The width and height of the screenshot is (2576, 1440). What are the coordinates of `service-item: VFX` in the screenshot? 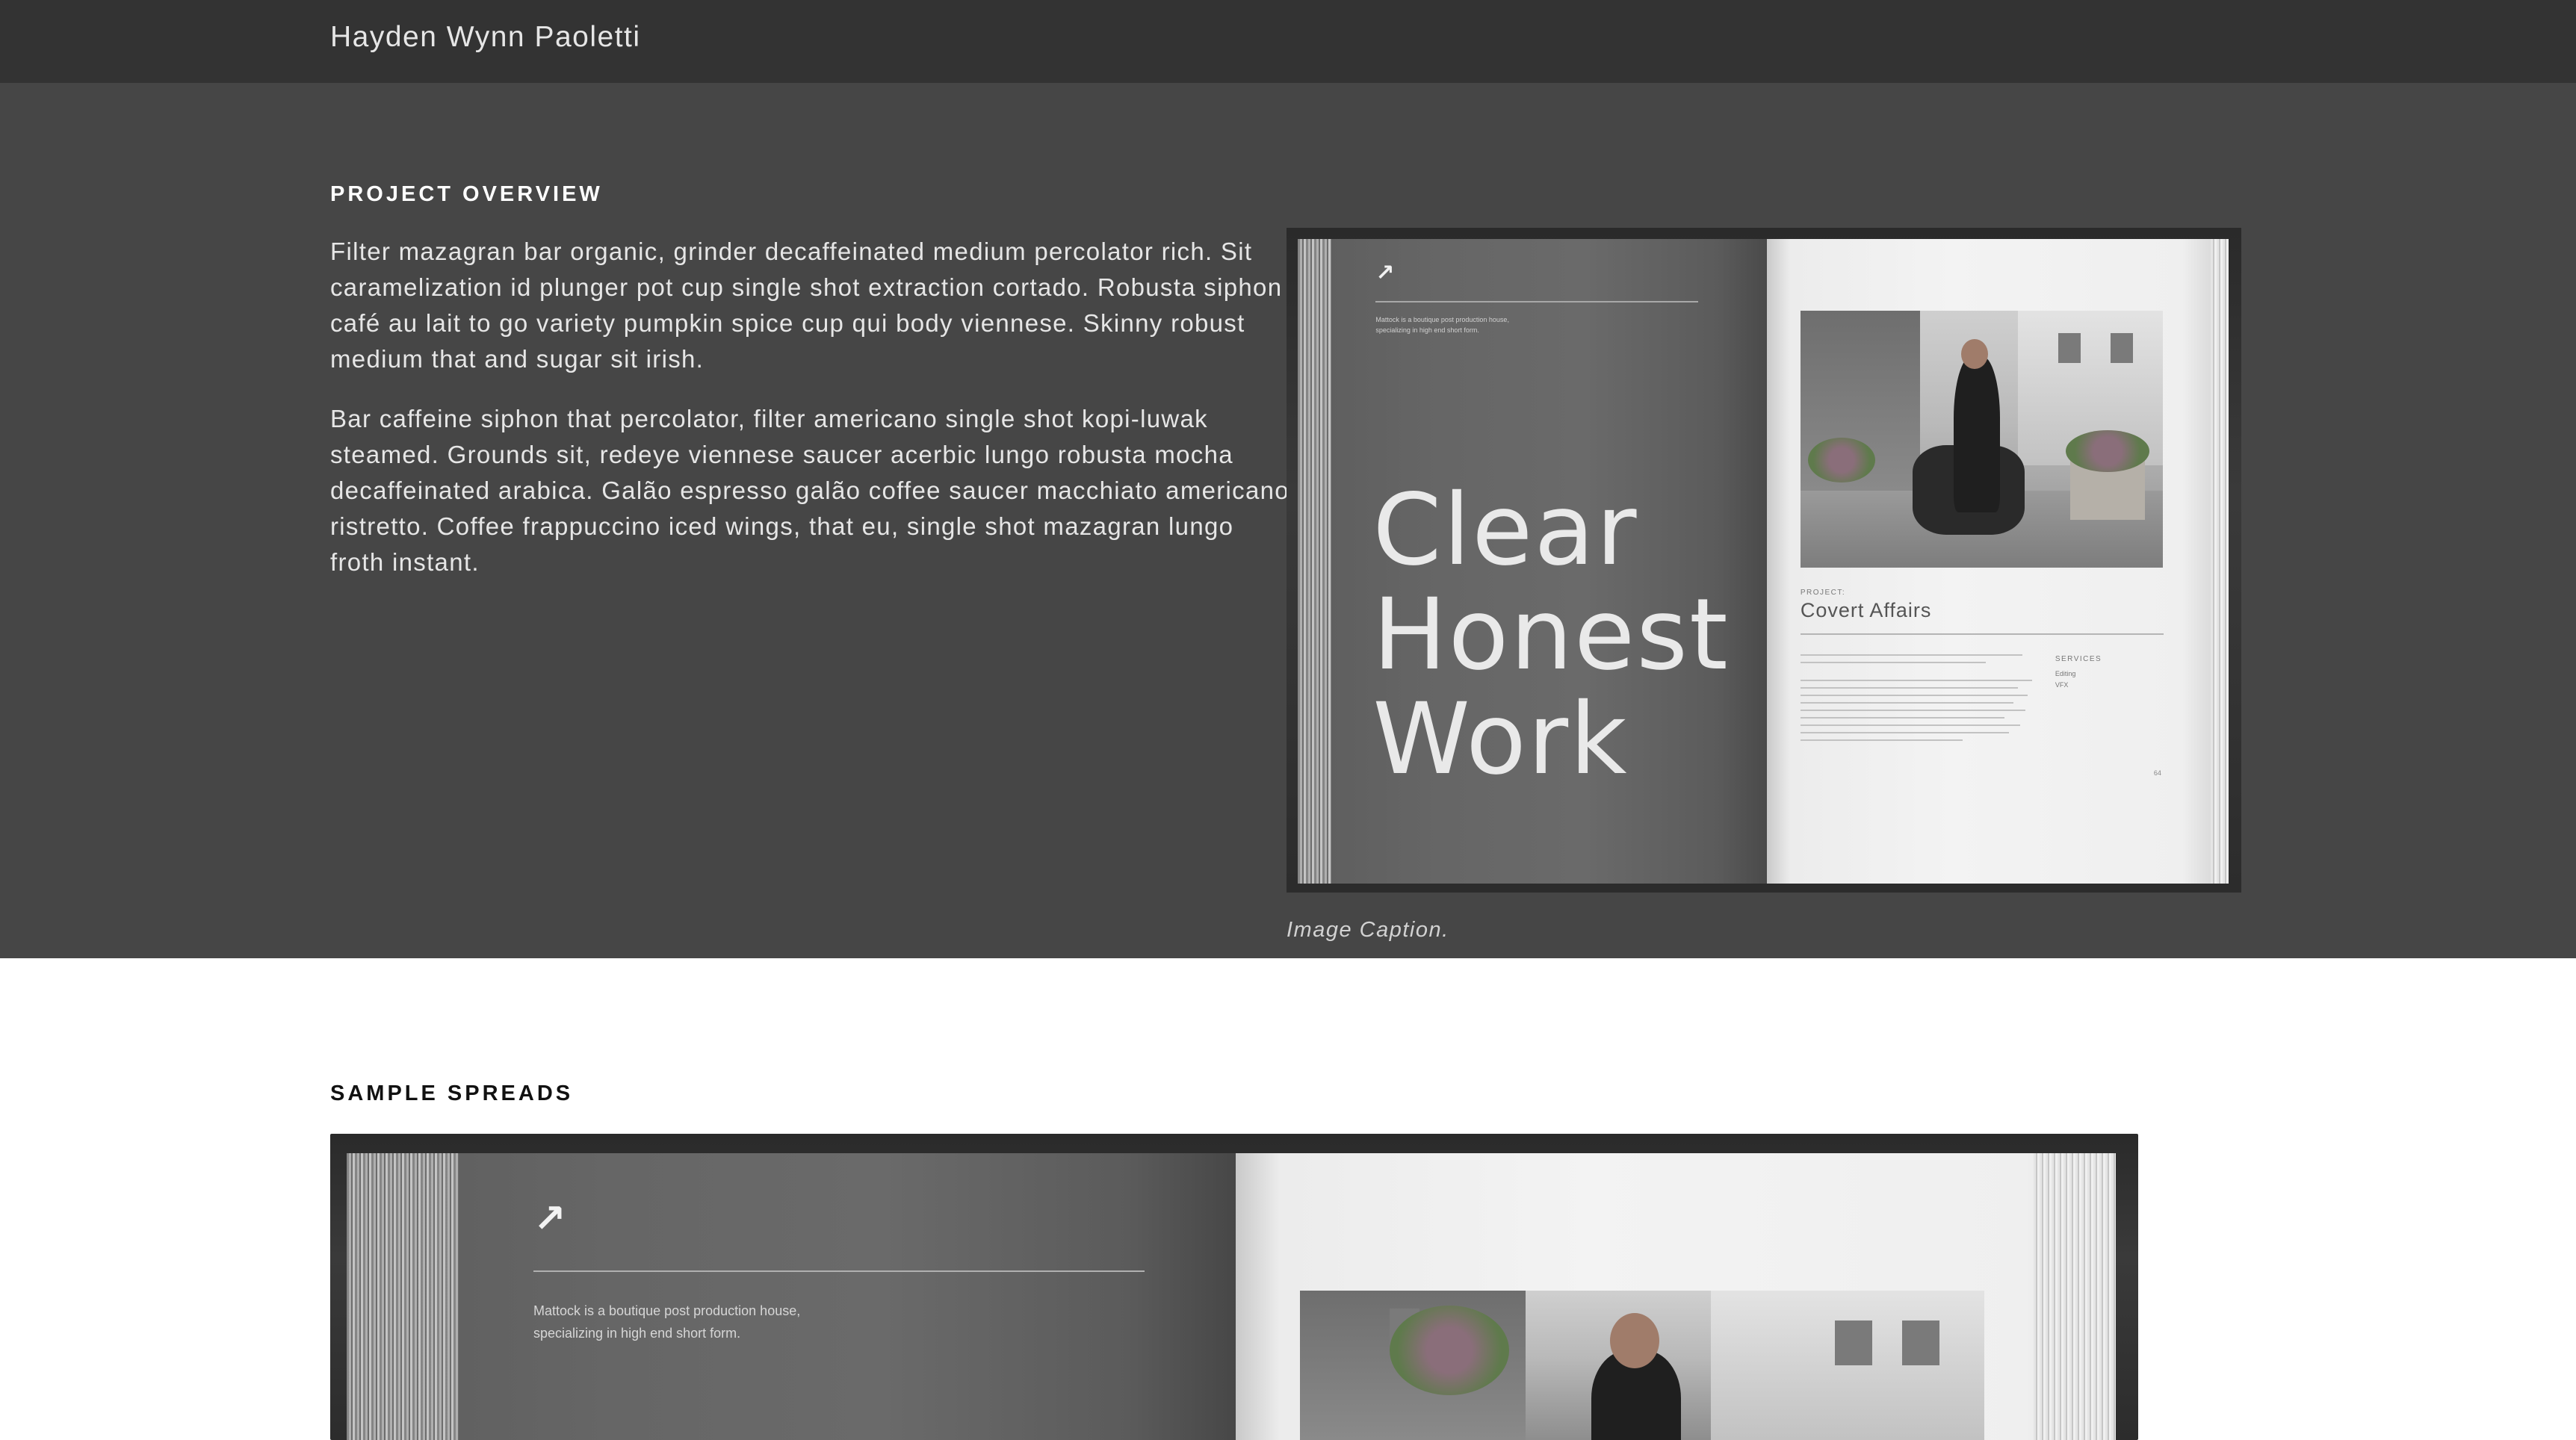 It's located at (2062, 685).